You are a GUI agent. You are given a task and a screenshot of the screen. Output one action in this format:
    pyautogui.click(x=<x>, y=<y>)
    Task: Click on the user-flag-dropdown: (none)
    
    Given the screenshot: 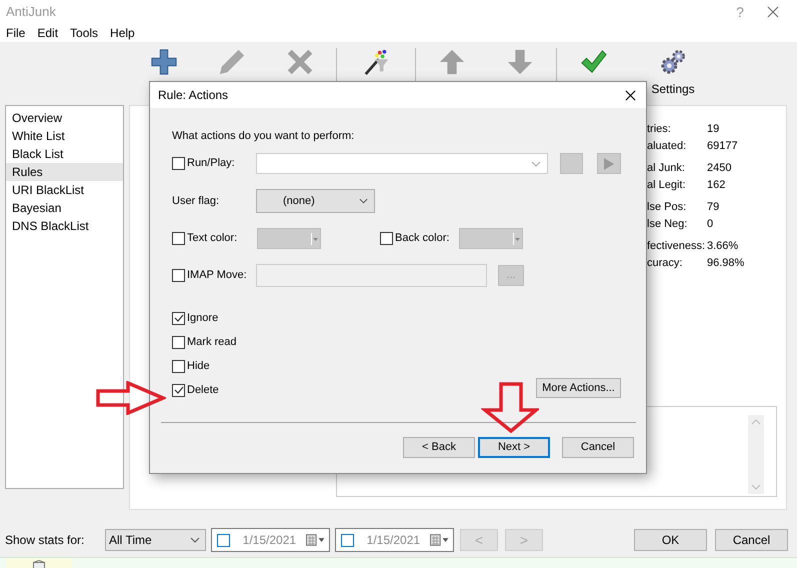 What is the action you would take?
    pyautogui.click(x=315, y=201)
    